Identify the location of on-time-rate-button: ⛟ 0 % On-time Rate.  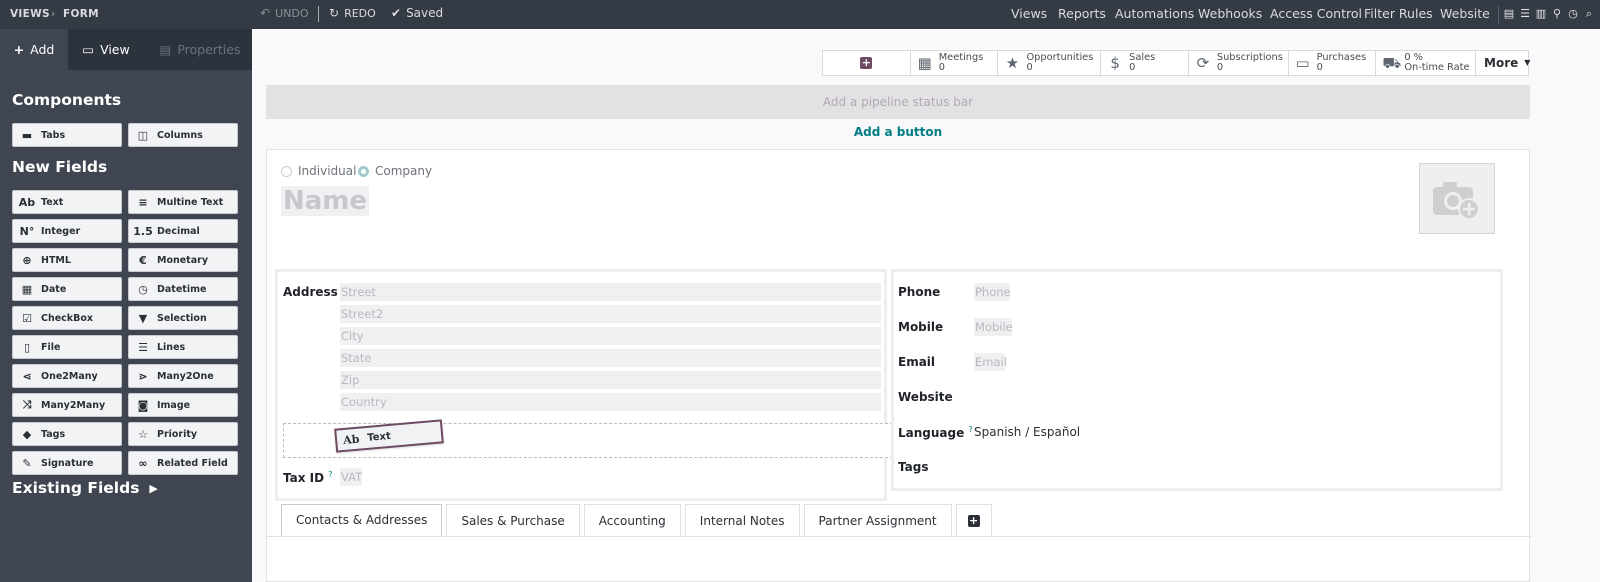
(1426, 63).